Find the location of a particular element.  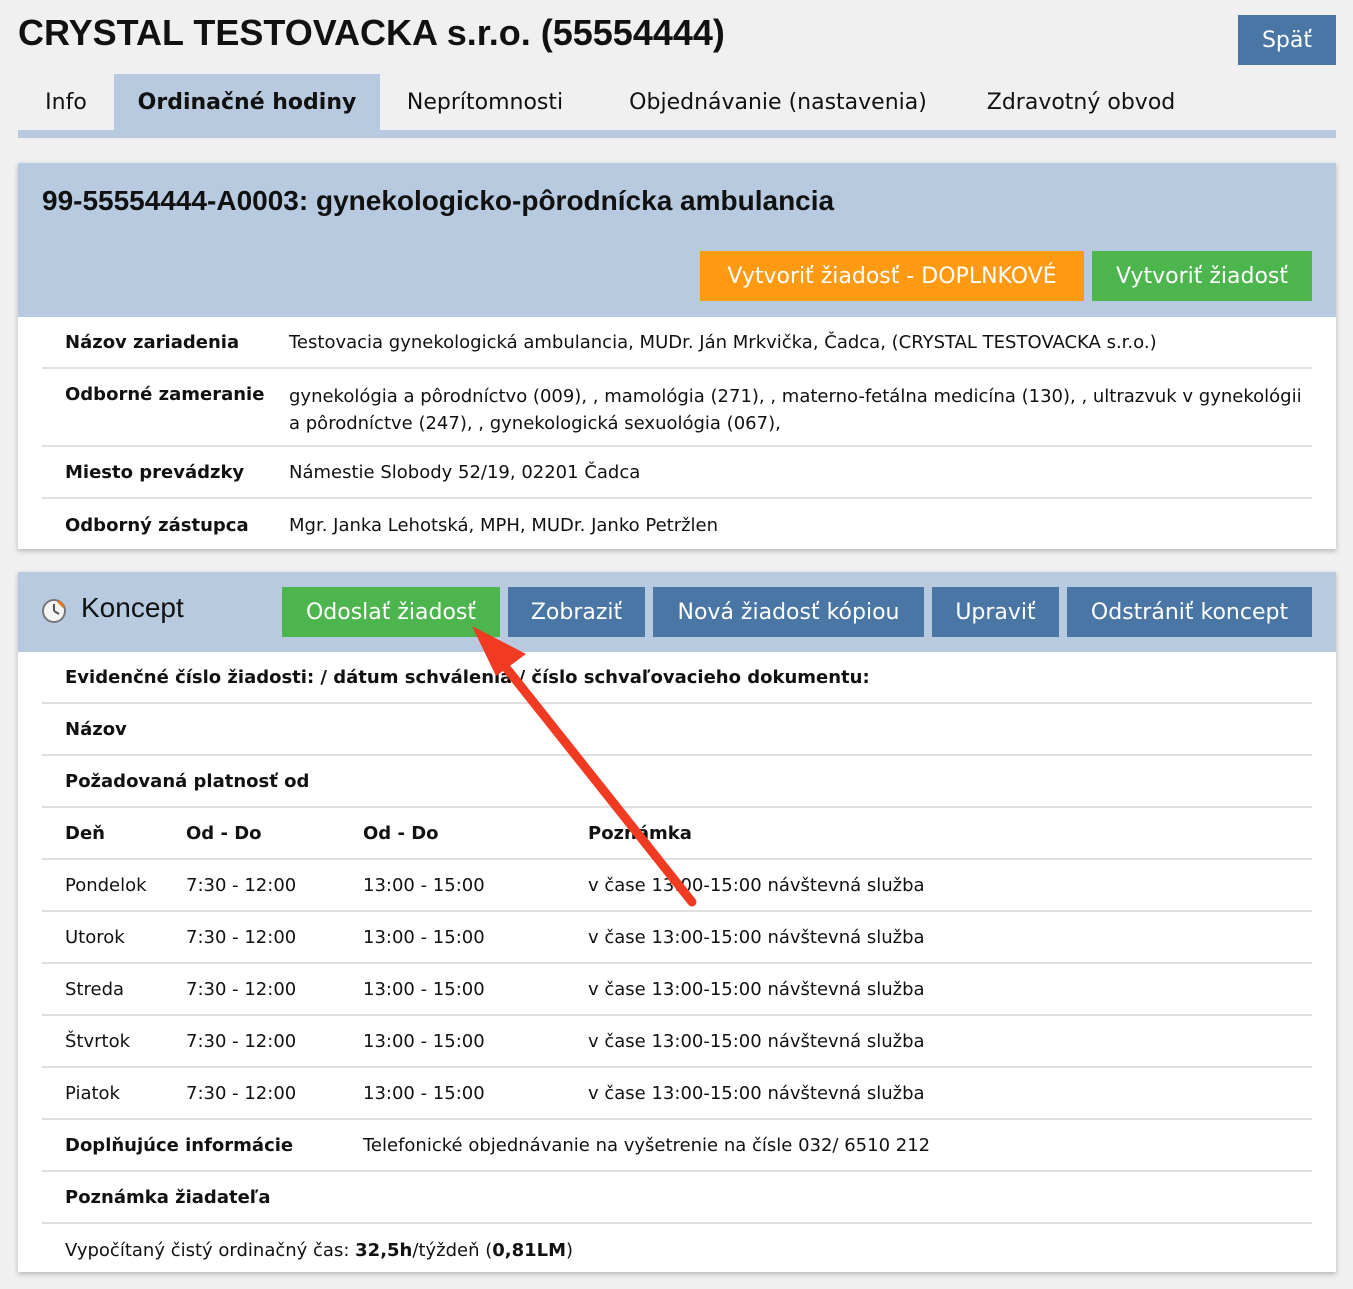

schedule-header-row: Deň Od - Do Od - Do Poznámka is located at coordinates (677, 834).